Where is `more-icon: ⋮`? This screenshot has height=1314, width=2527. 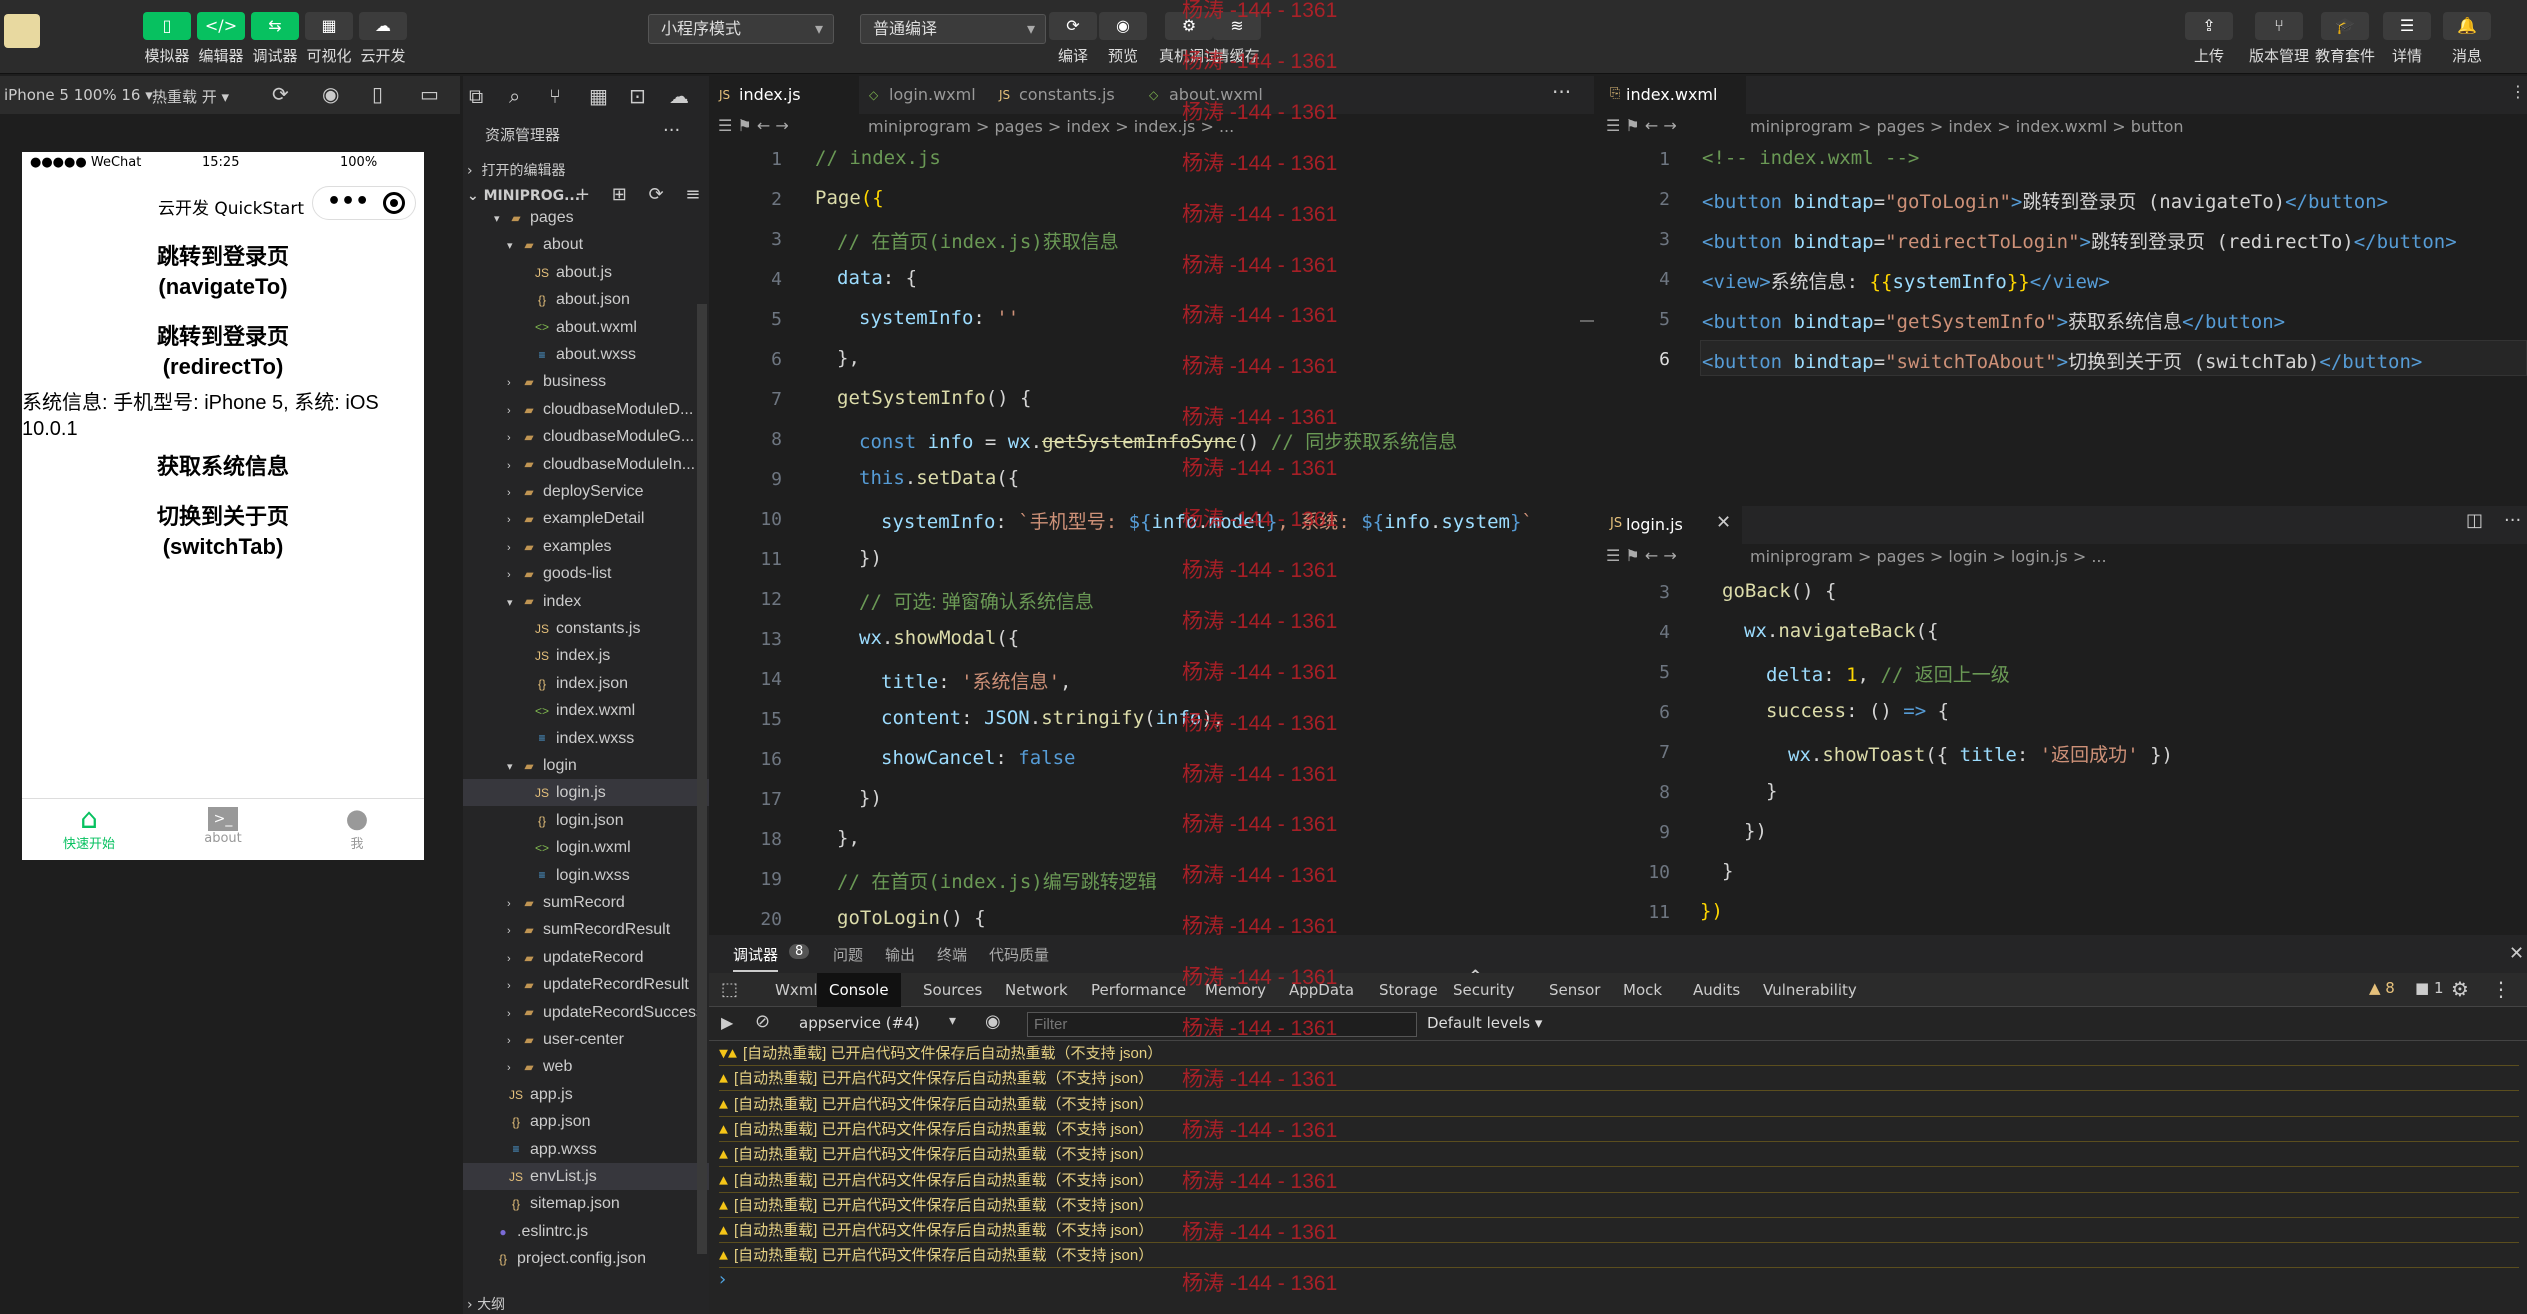
more-icon: ⋮ is located at coordinates (2518, 91).